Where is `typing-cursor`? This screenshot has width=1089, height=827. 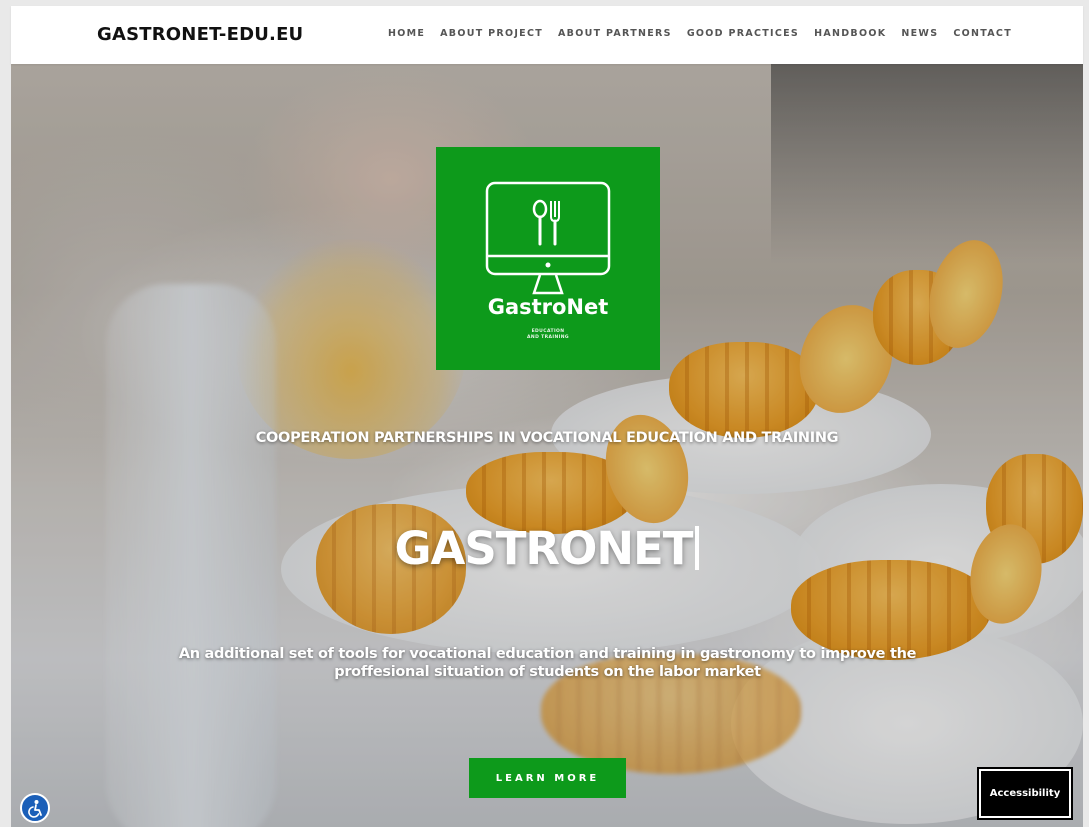 typing-cursor is located at coordinates (697, 548).